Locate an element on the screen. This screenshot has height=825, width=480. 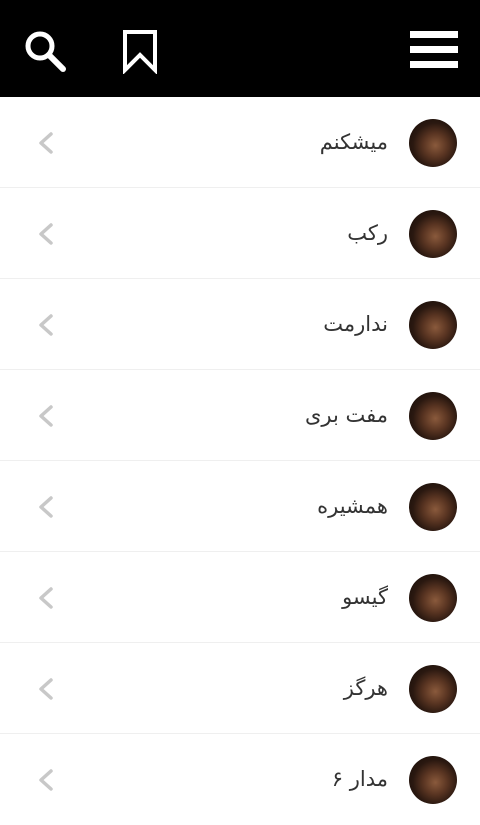
list-item: هرگز is located at coordinates (240, 688).